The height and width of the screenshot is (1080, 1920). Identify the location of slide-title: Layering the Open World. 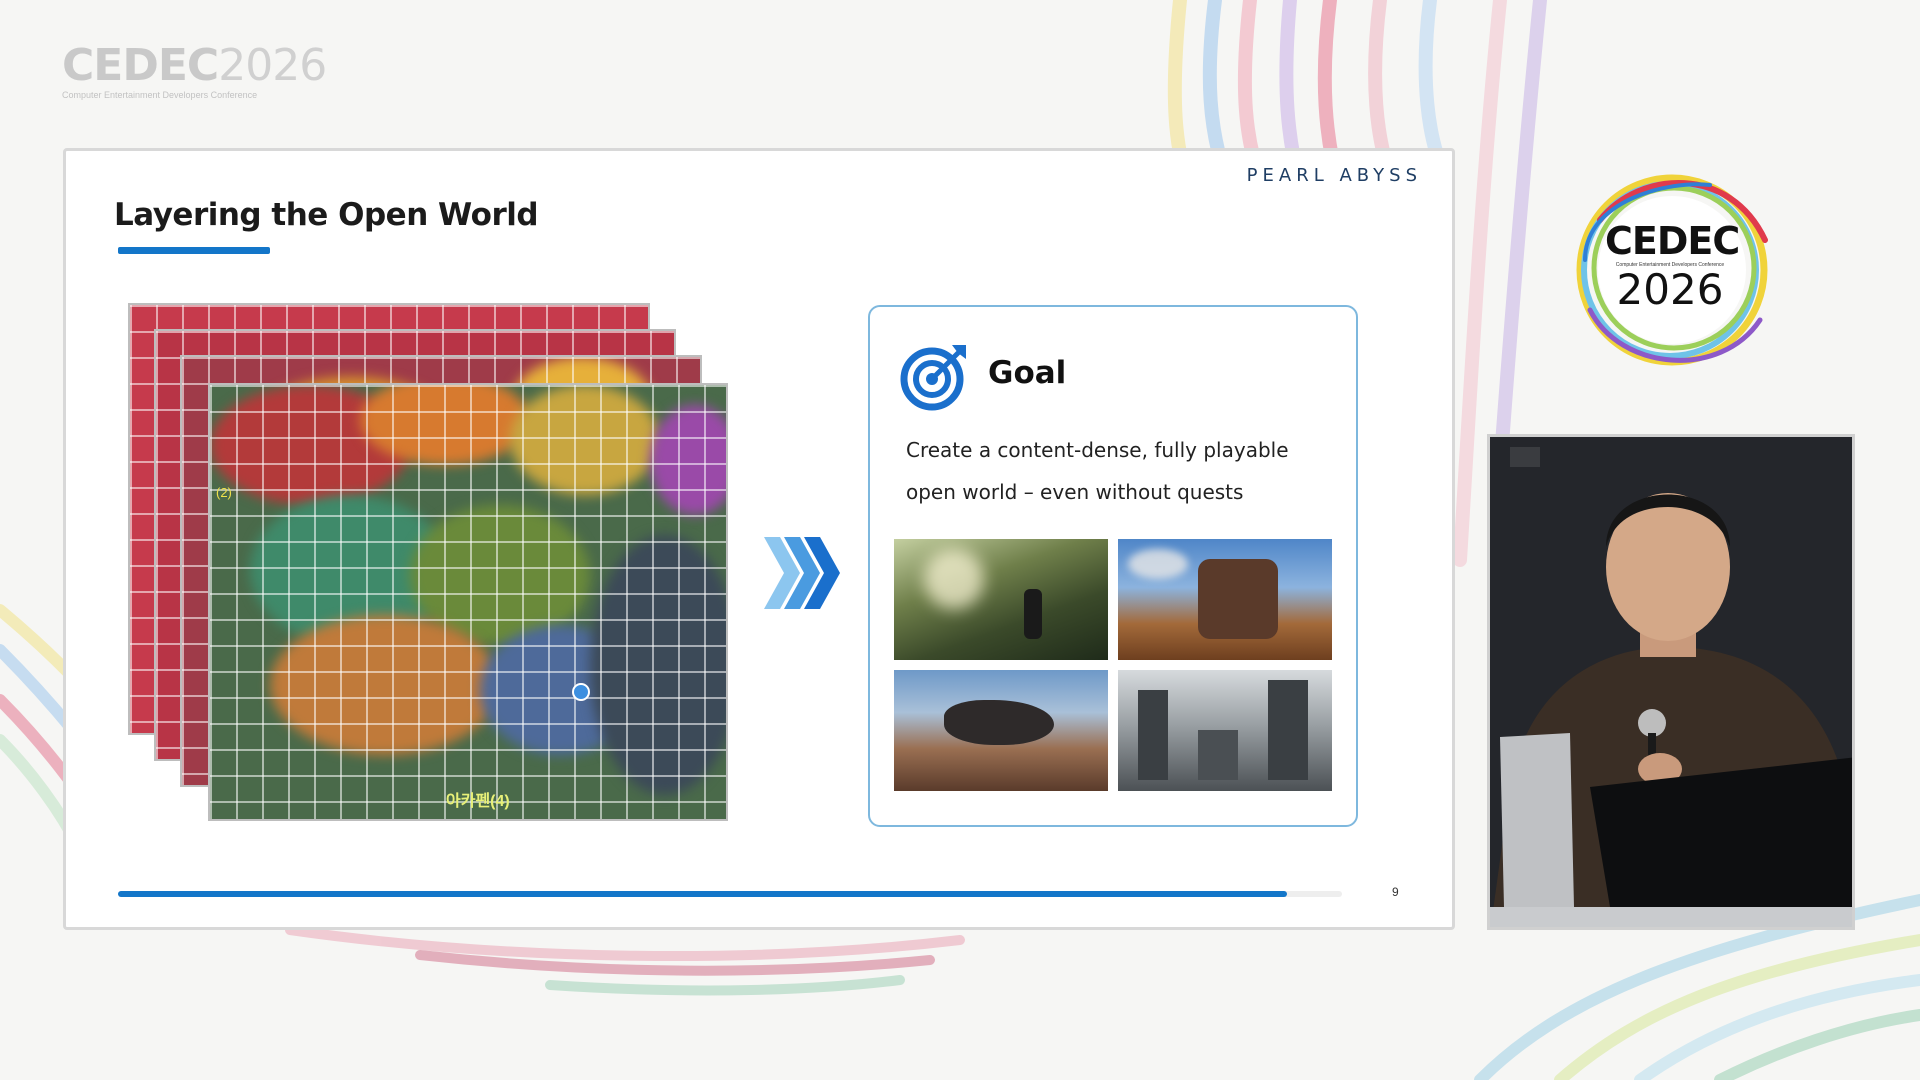
(326, 215).